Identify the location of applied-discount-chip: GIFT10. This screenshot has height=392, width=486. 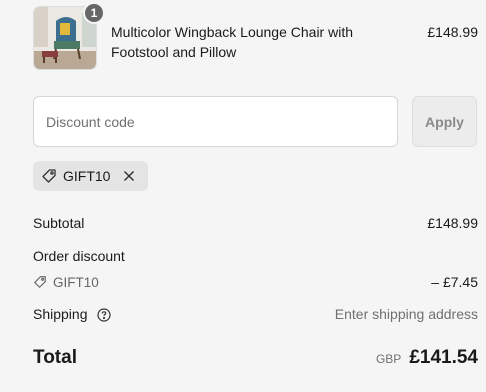
(91, 176).